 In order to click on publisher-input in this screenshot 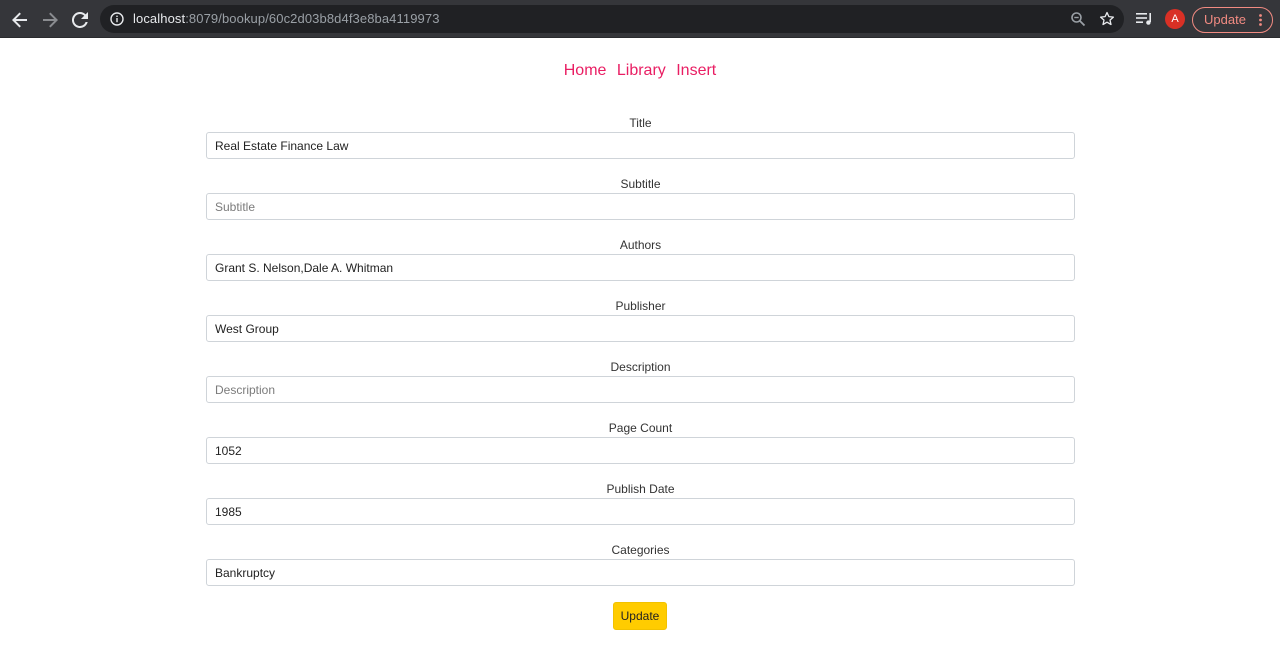, I will do `click(640, 328)`.